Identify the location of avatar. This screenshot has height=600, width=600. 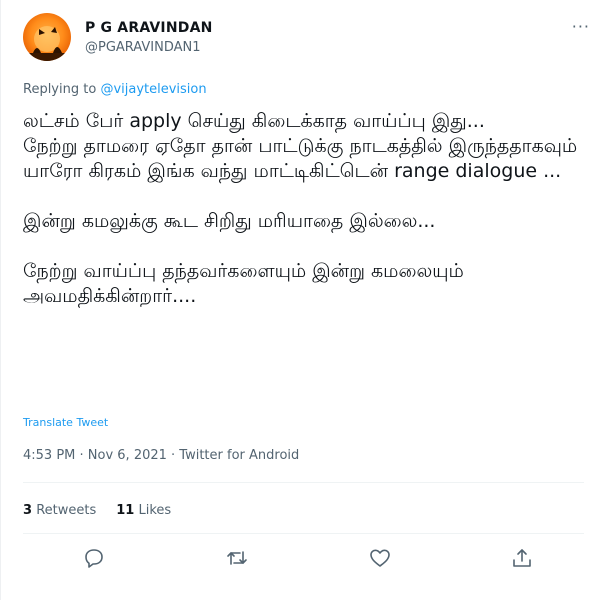
(47, 37).